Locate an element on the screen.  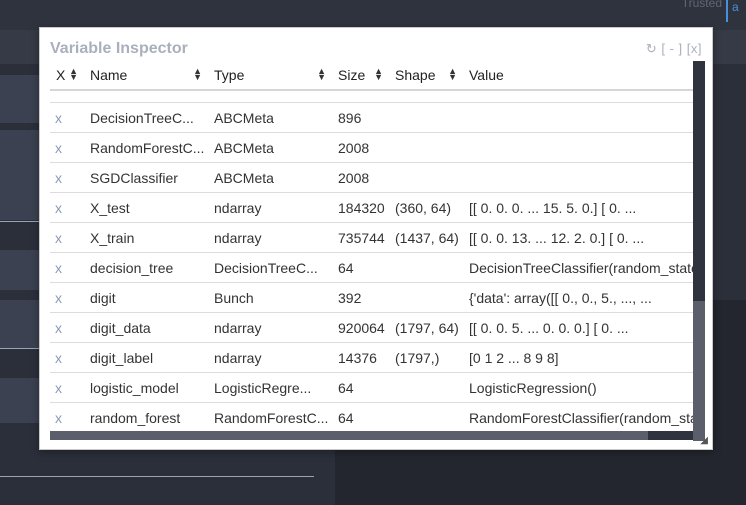
vertical-scrollbar-thumb is located at coordinates (699, 181).